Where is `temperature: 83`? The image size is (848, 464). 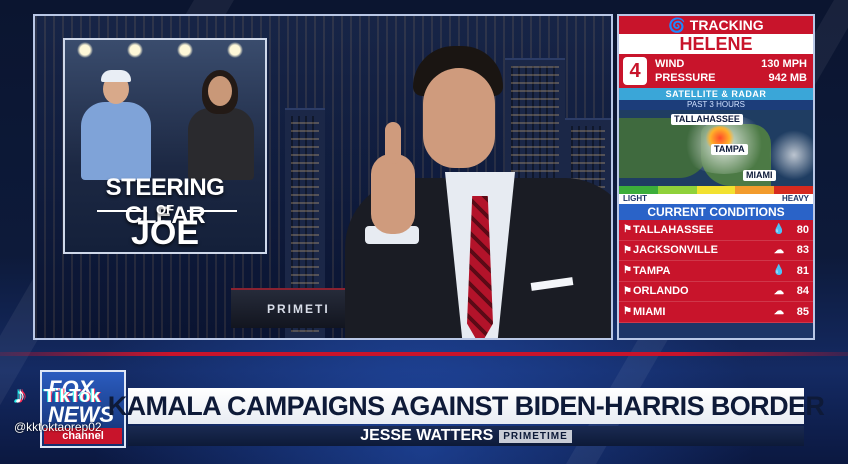 temperature: 83 is located at coordinates (802, 250).